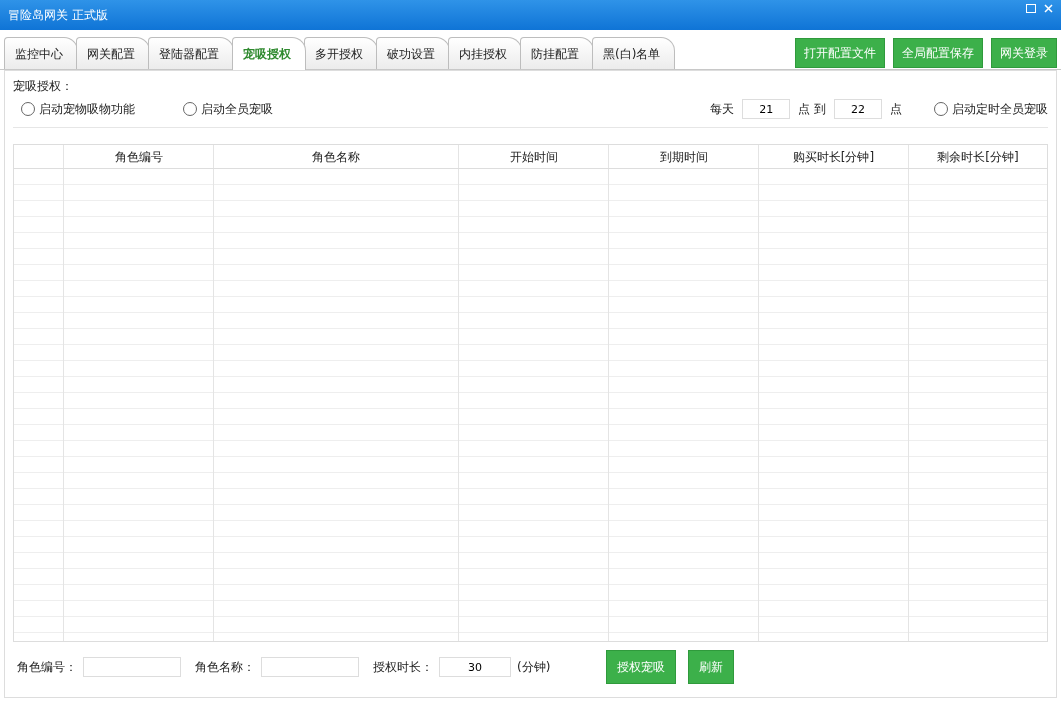 Image resolution: width=1061 pixels, height=711 pixels. Describe the element at coordinates (896, 109) in the screenshot. I see `hour-label: 点` at that location.